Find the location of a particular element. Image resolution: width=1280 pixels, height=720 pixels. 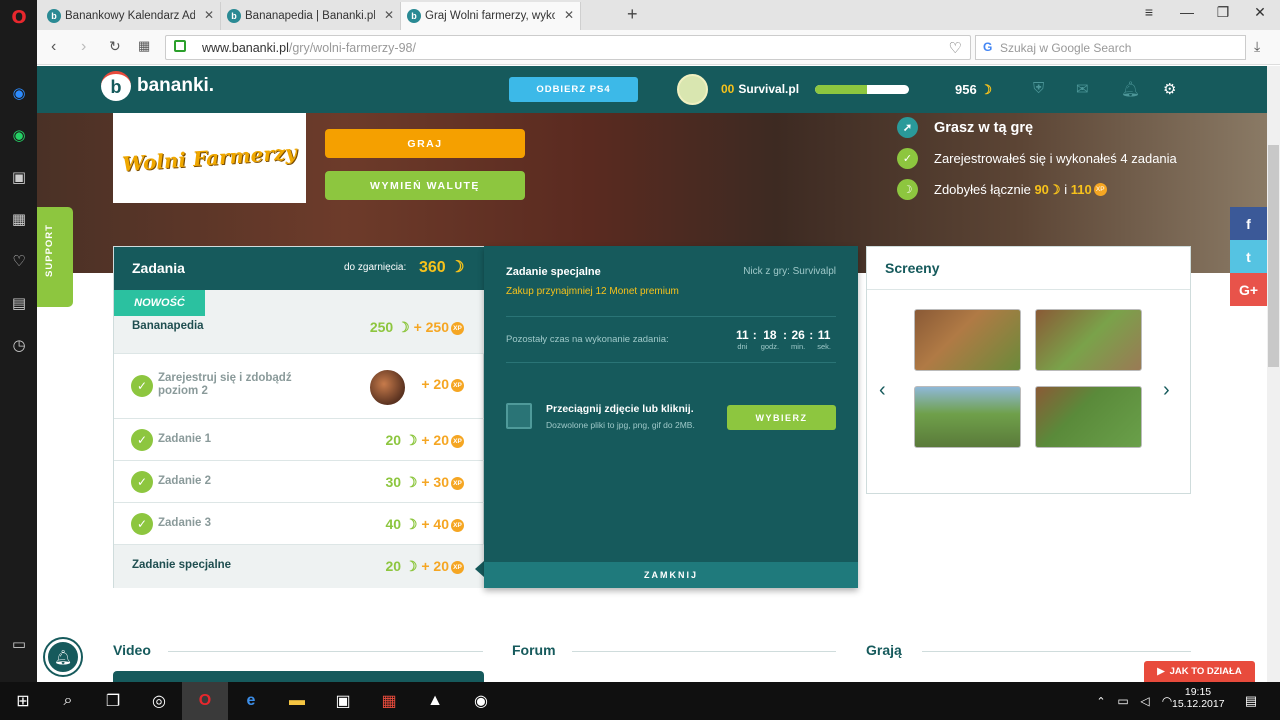

grid-icon: ▦ is located at coordinates (19, 219).